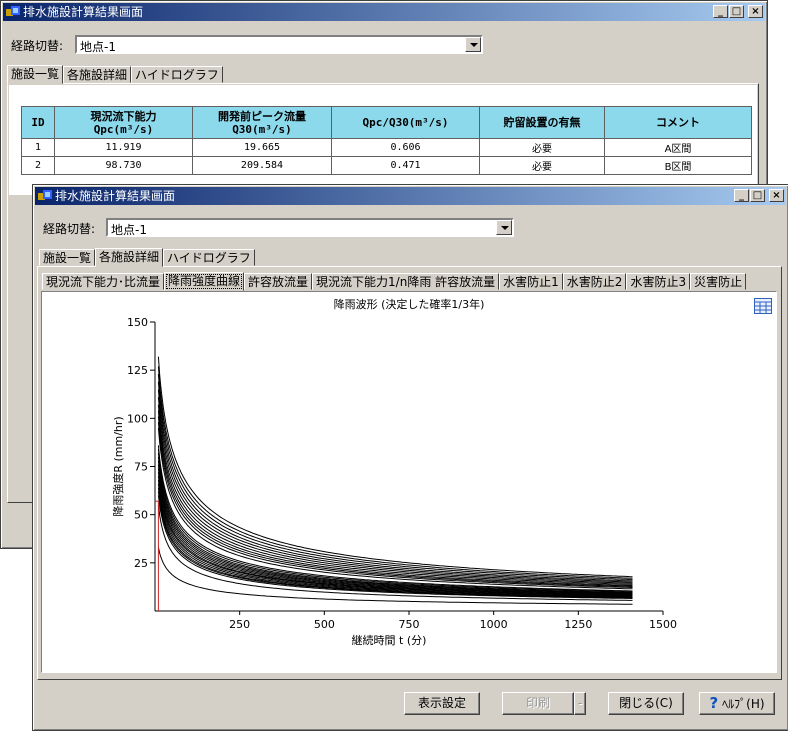  Describe the element at coordinates (410, 196) in the screenshot. I see `front-window-titlebar: 排水施設計算結果画面 _ □ ×` at that location.